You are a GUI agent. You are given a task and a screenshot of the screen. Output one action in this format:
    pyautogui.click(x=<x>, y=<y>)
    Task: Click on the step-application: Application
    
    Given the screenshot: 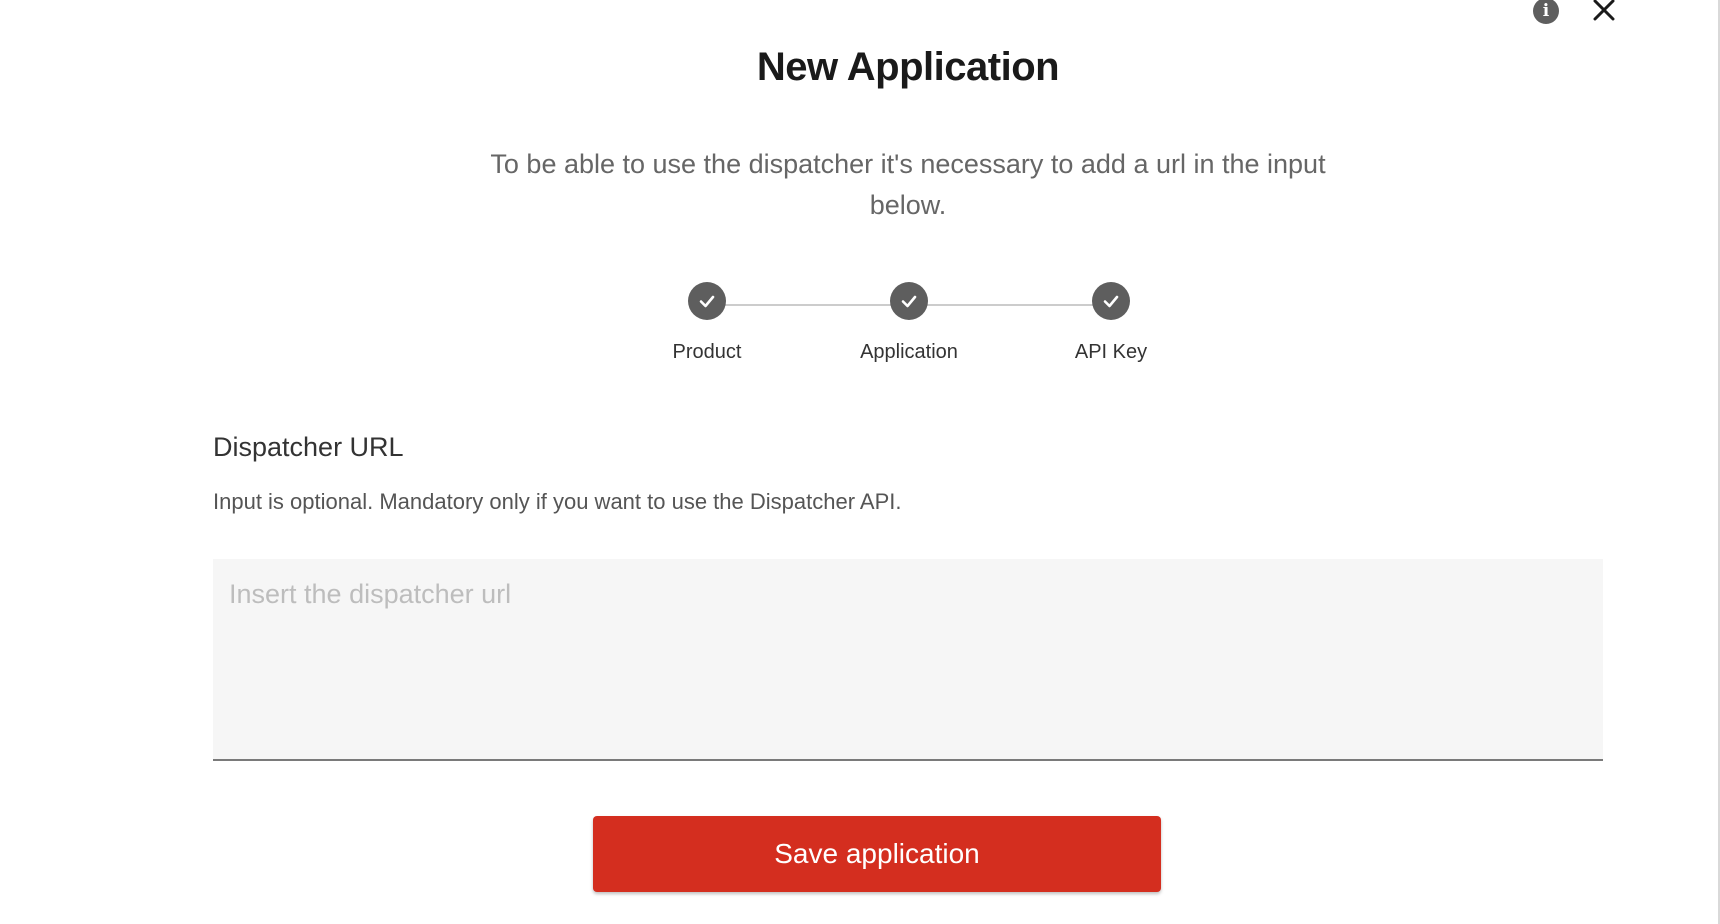 What is the action you would take?
    pyautogui.click(x=909, y=323)
    